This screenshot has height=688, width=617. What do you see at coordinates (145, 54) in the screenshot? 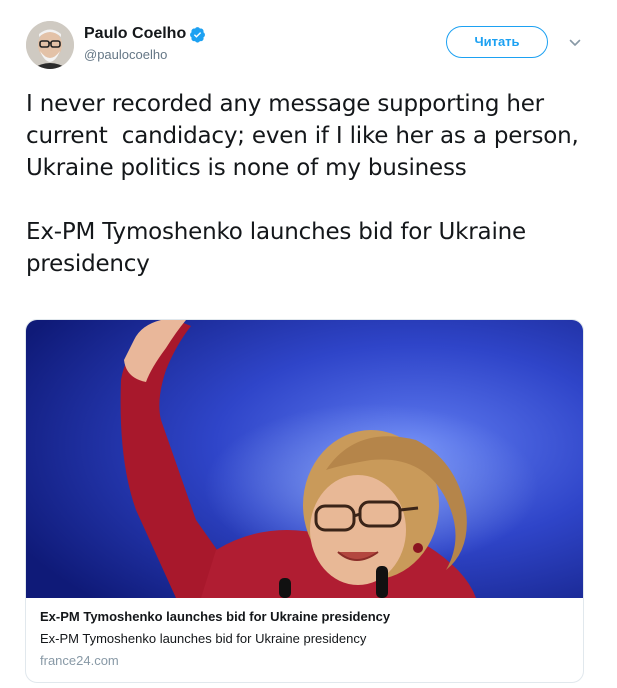
I see `author-handle: @paulocoelho` at bounding box center [145, 54].